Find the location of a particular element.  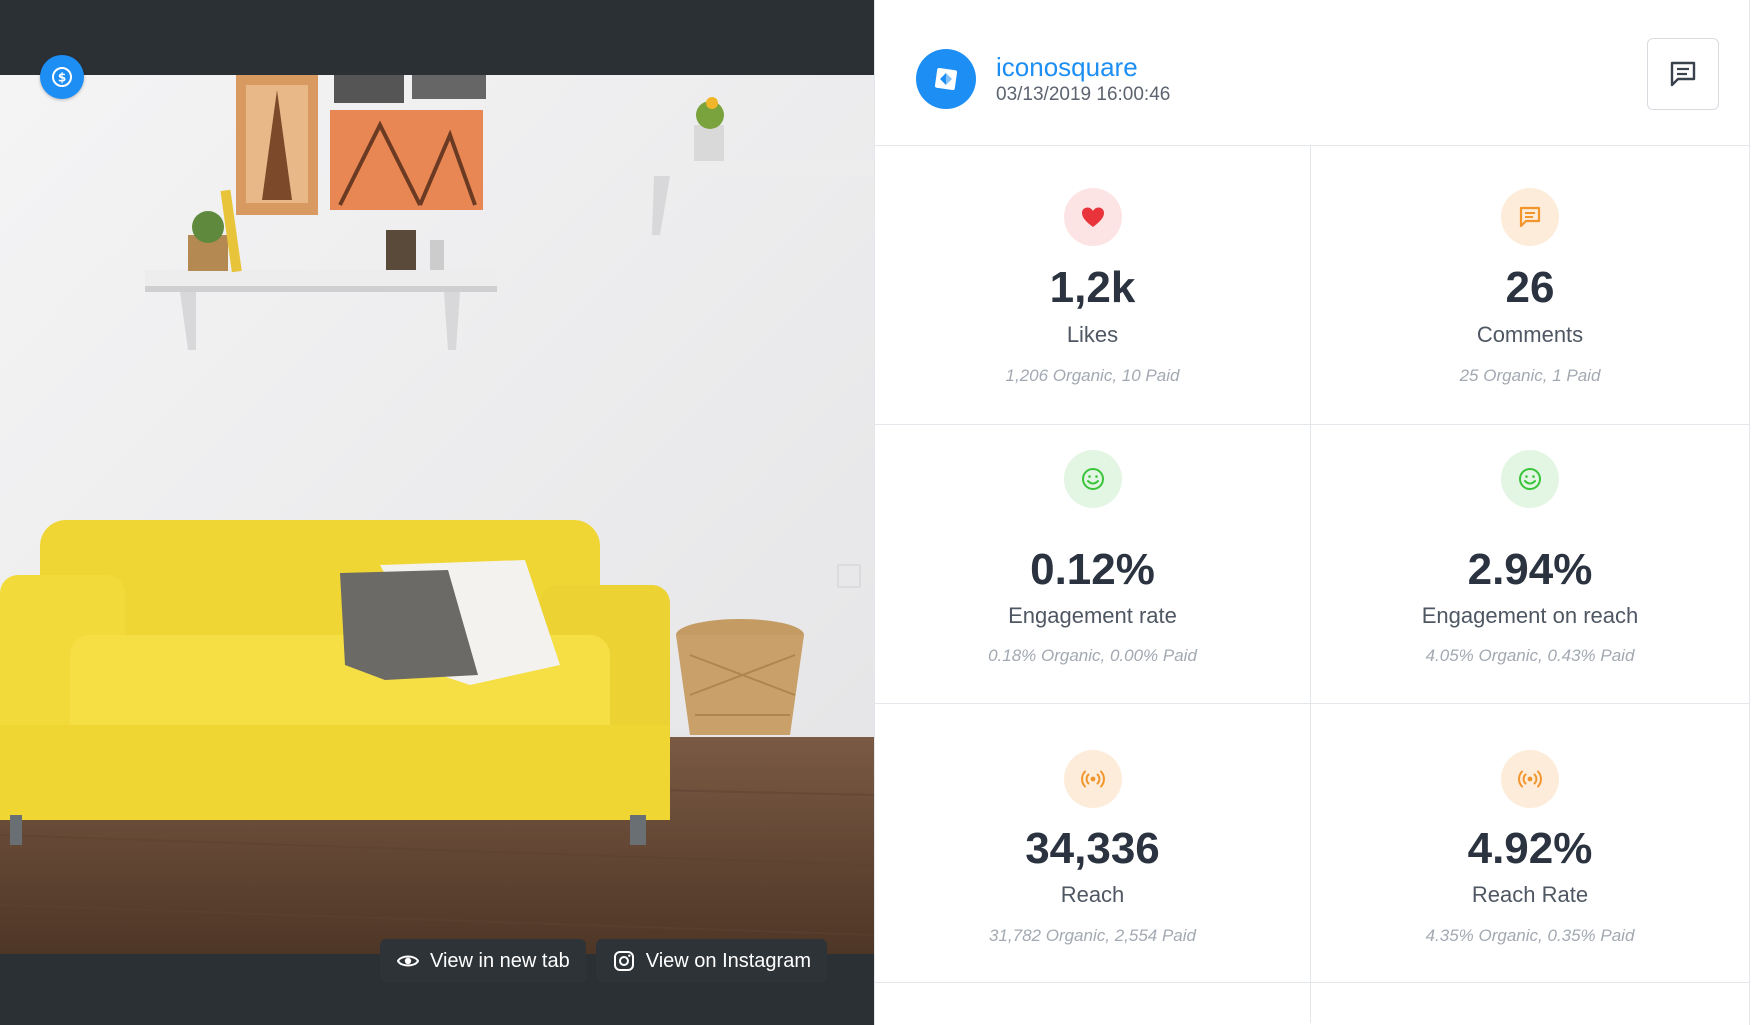

metric-likes: 1,2k Likes 1,206 Organic, 10 Paid is located at coordinates (1093, 285).